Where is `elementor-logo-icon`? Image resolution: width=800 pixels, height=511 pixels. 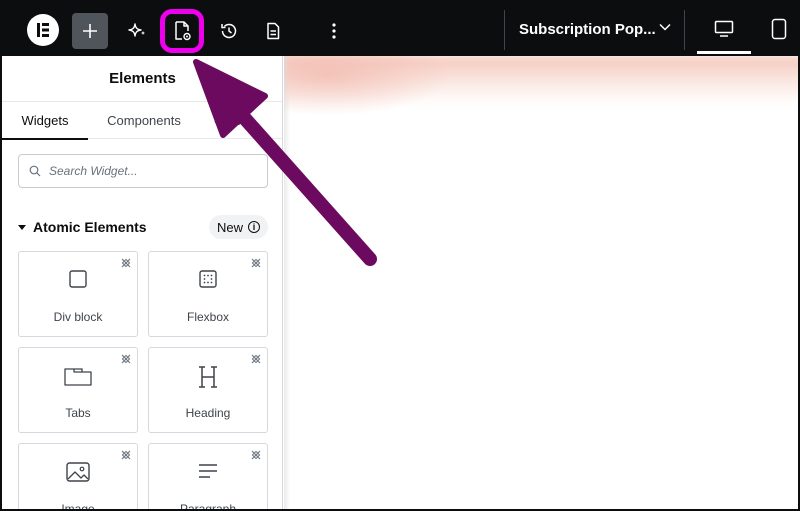
elementor-logo-icon is located at coordinates (43, 30).